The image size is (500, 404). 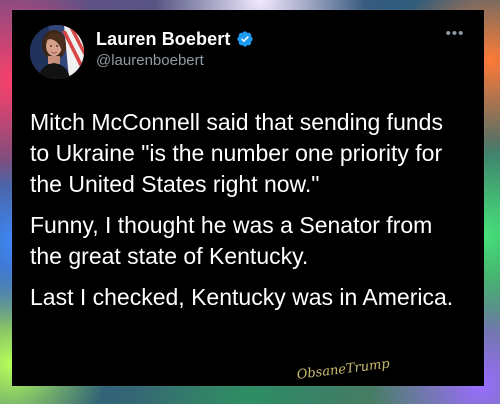 I want to click on tweet-paragraph: Last I checked, Kentucky was in America., so click(x=242, y=297).